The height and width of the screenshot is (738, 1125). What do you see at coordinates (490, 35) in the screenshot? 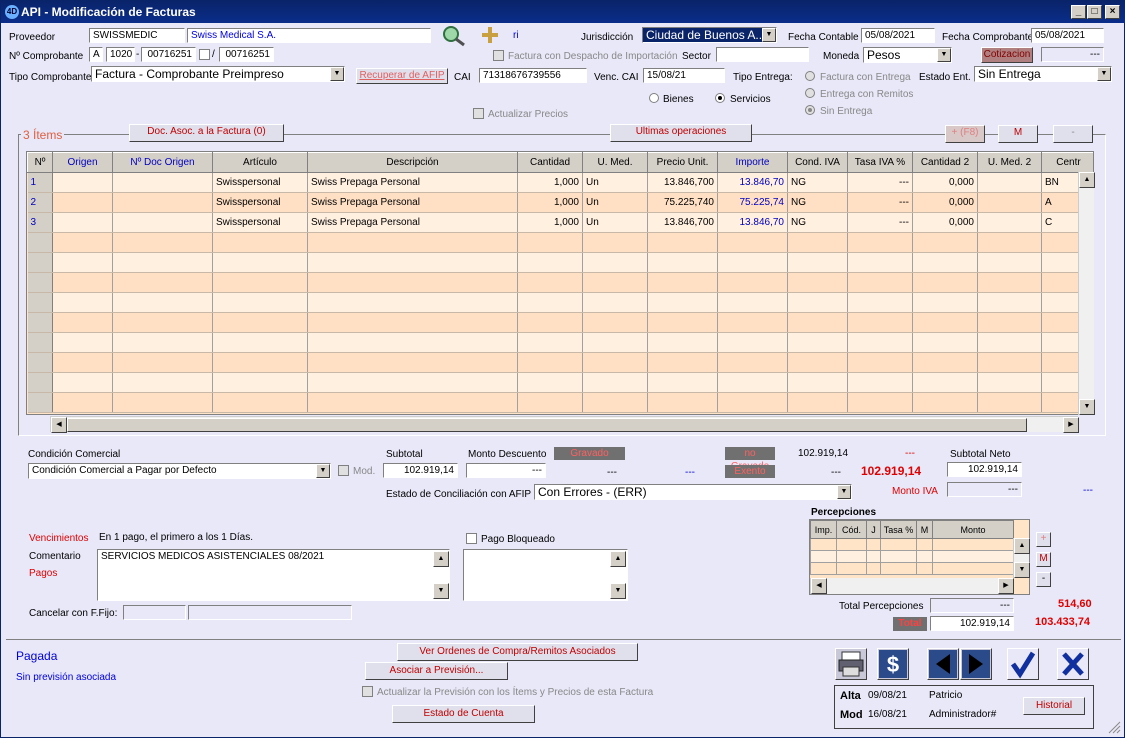
I see `add-proveedor-icon` at bounding box center [490, 35].